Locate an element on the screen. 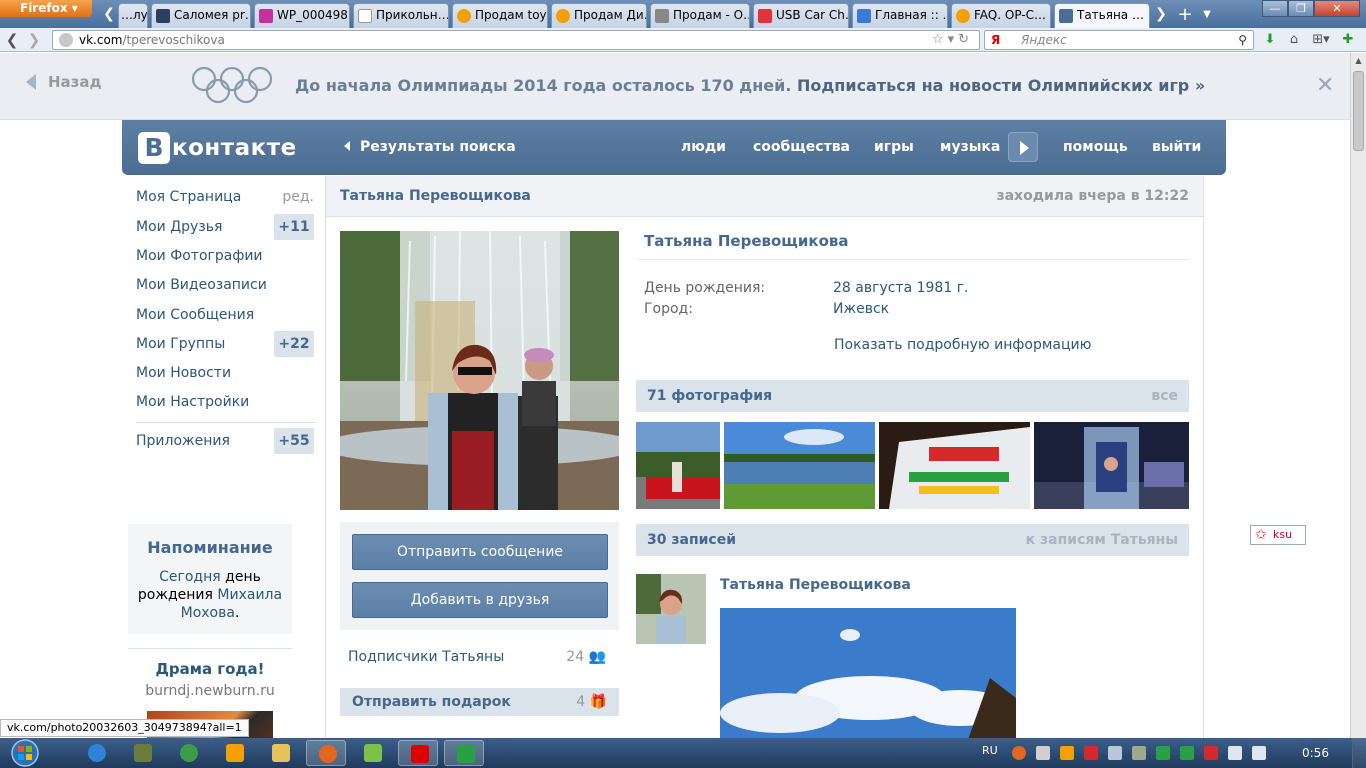  close-window-icon: ✕ is located at coordinates (1337, 8).